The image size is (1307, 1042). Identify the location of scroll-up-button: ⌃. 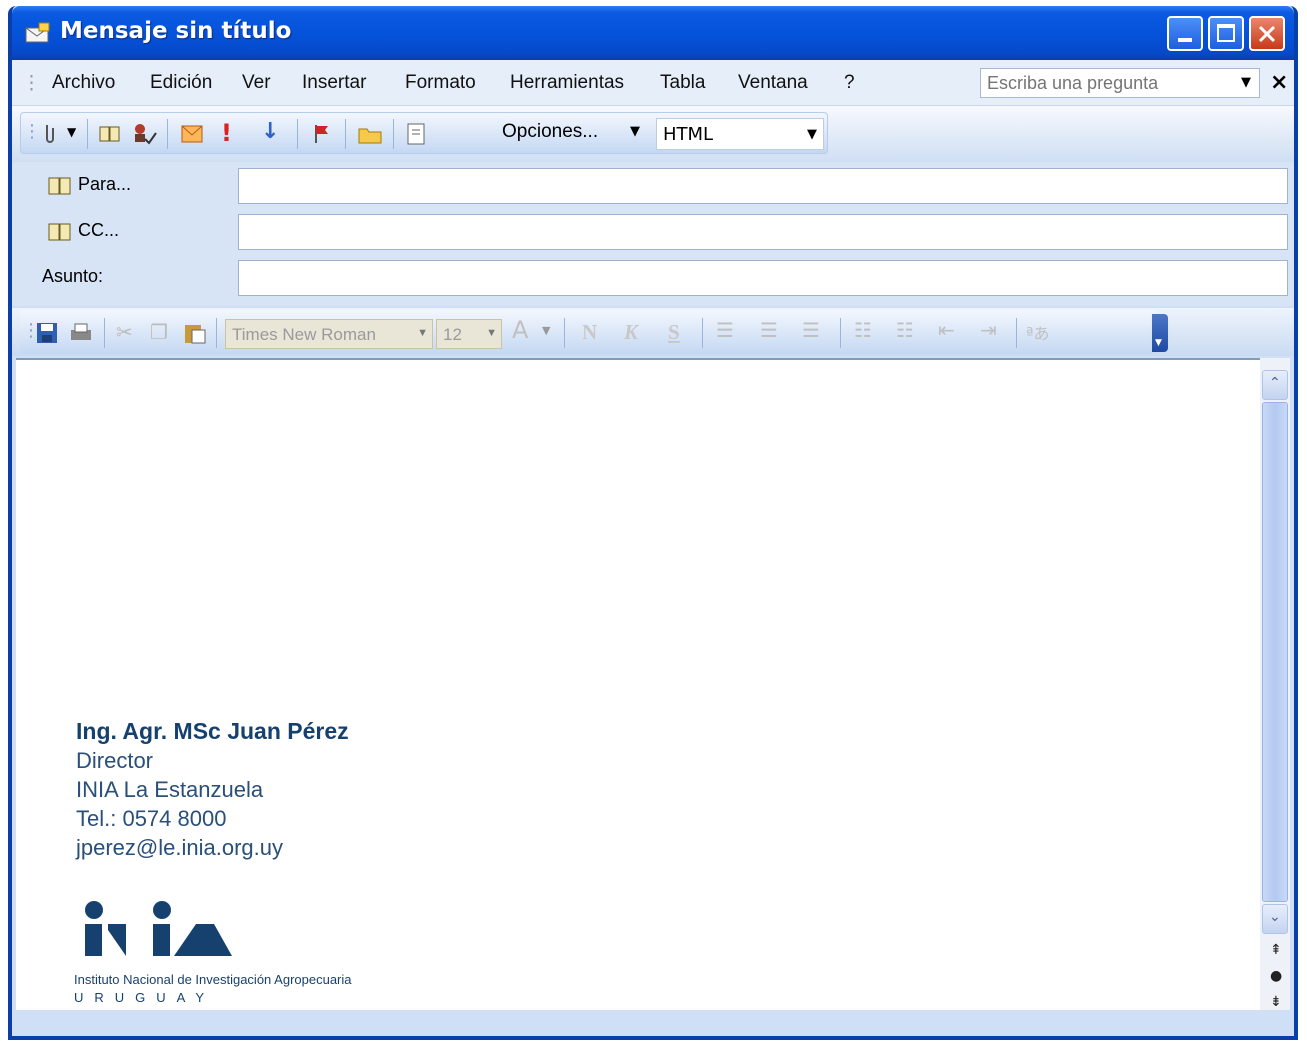
(1275, 385).